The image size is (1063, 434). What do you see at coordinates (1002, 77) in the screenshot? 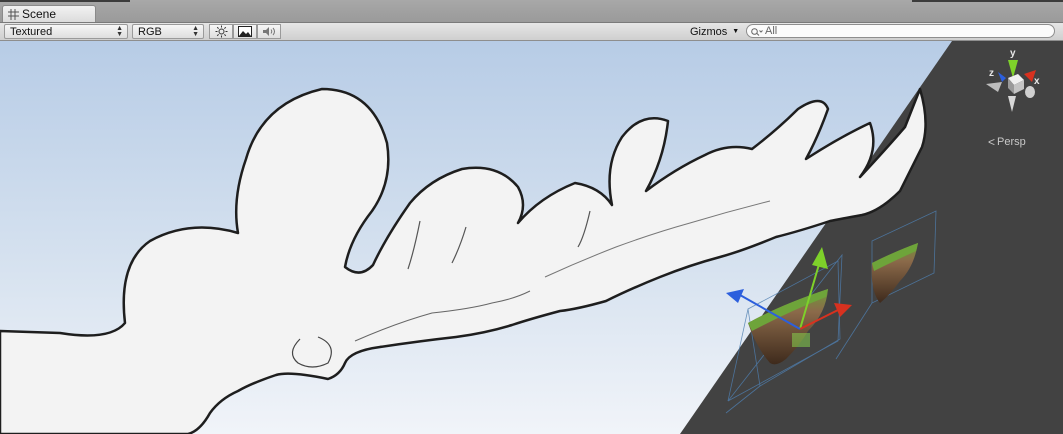
I see `axis-z-cone` at bounding box center [1002, 77].